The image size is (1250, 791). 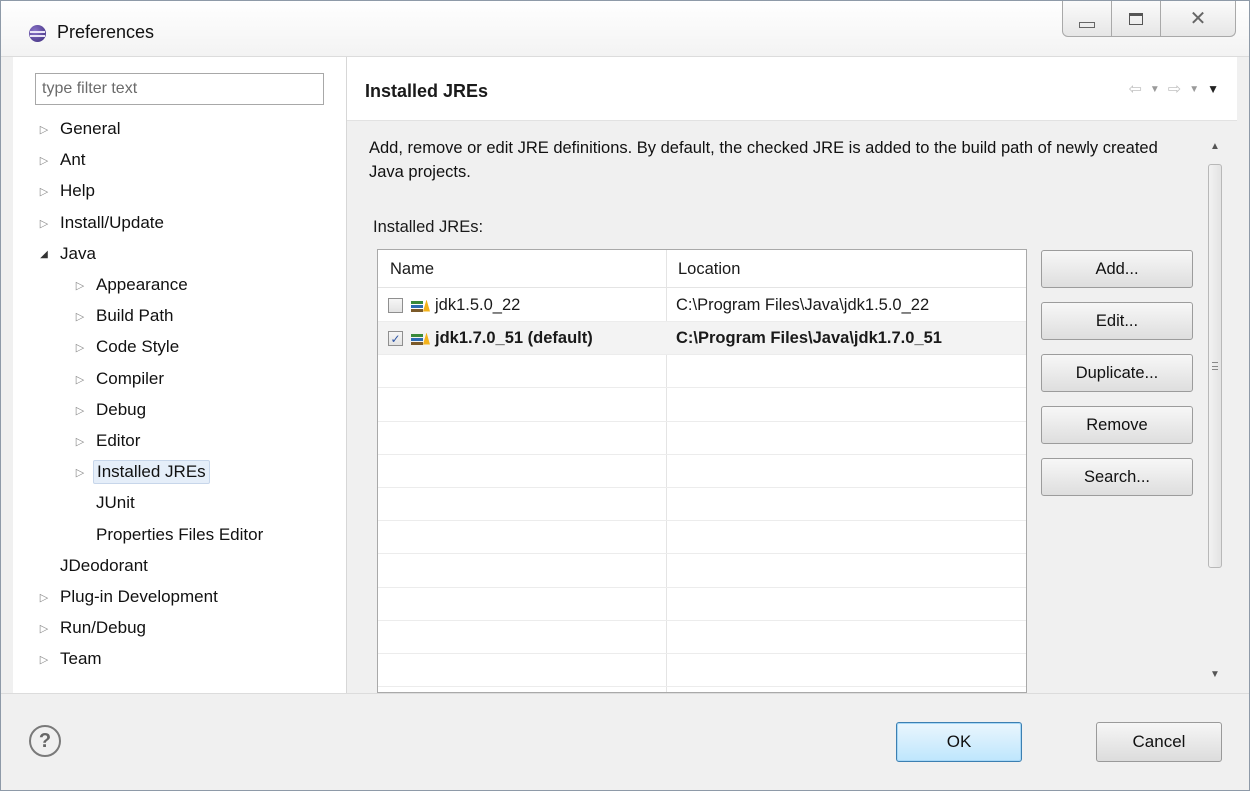 What do you see at coordinates (107, 441) in the screenshot?
I see `tree-item: ▷ Editor` at bounding box center [107, 441].